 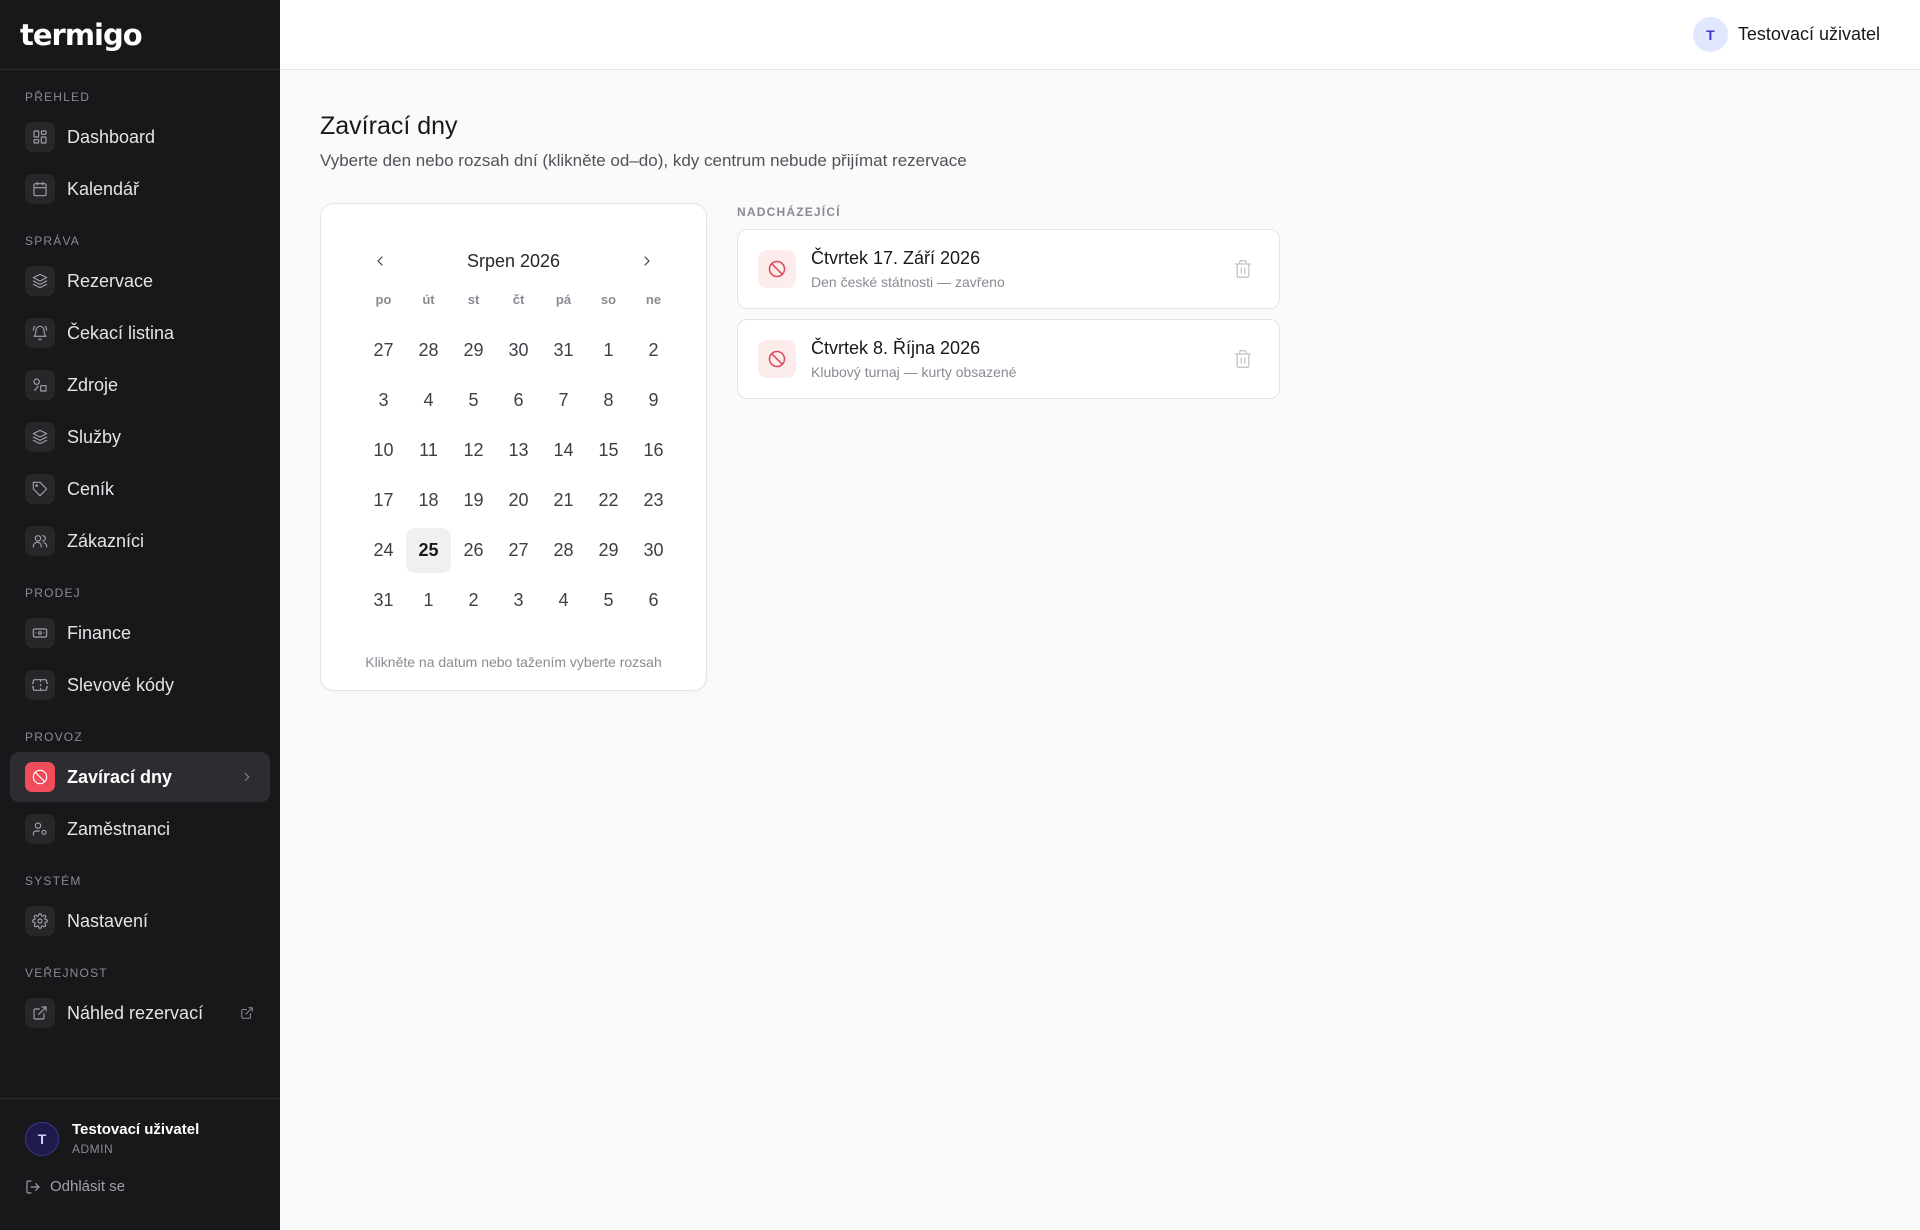 I want to click on weekday-label: čt, so click(x=518, y=299).